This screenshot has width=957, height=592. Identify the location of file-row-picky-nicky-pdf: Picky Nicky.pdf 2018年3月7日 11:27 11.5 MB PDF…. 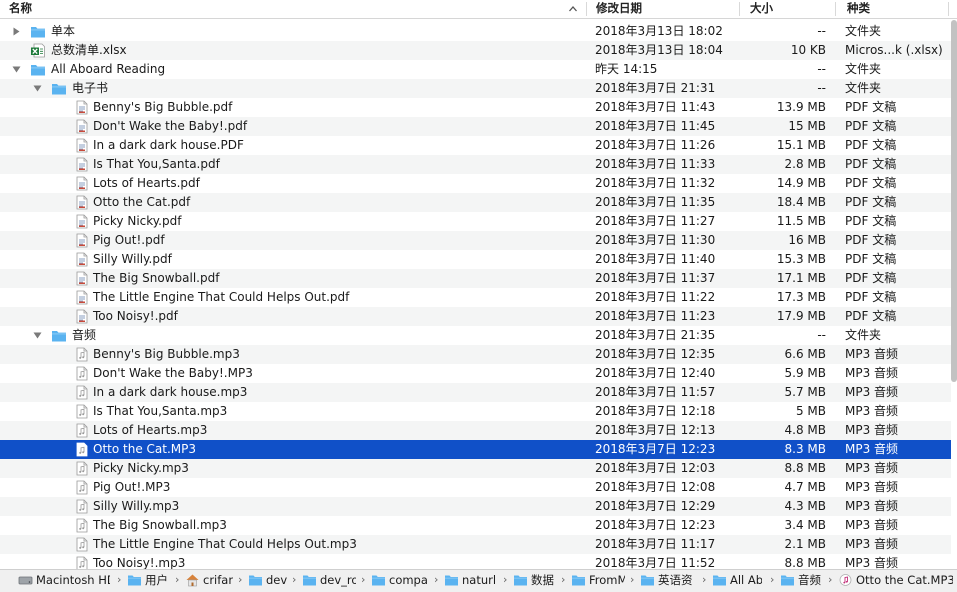
(475, 221).